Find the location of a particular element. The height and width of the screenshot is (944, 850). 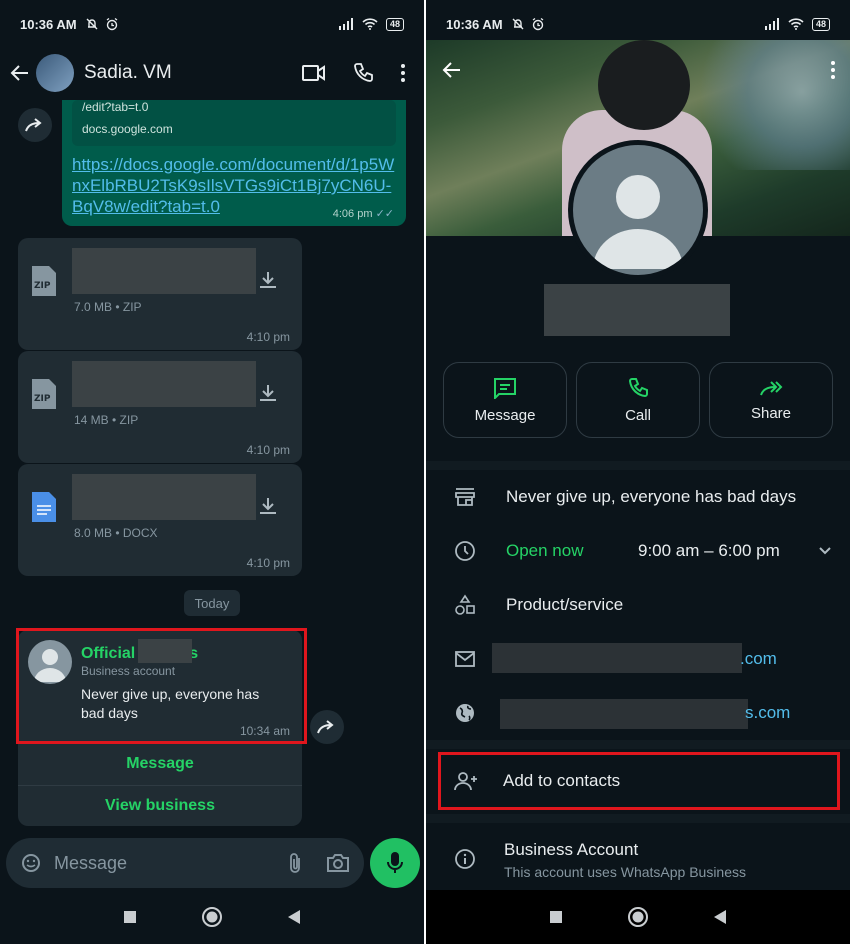

alarm-icon is located at coordinates (537, 24).